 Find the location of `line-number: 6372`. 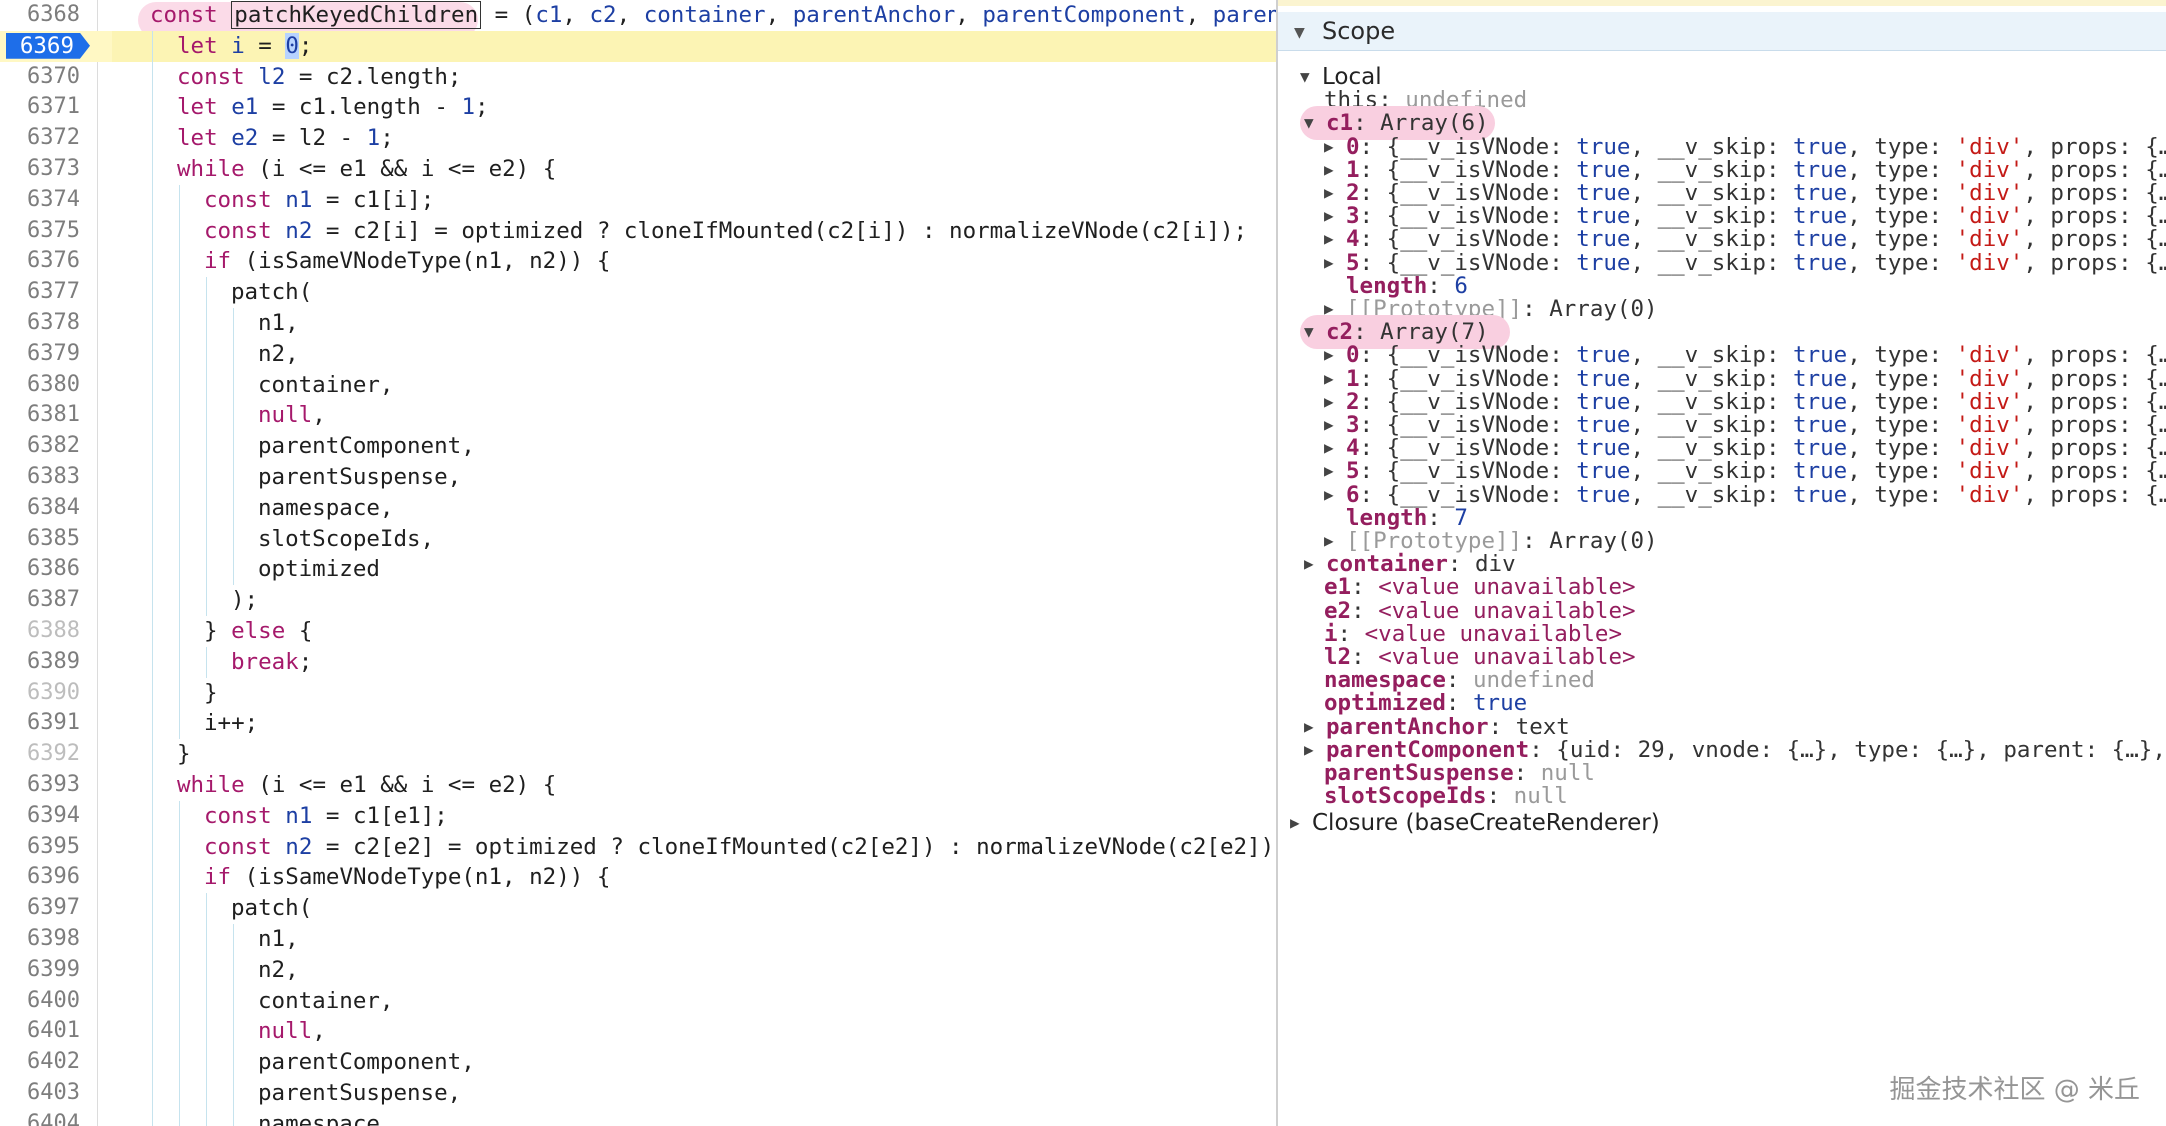

line-number: 6372 is located at coordinates (40, 138).